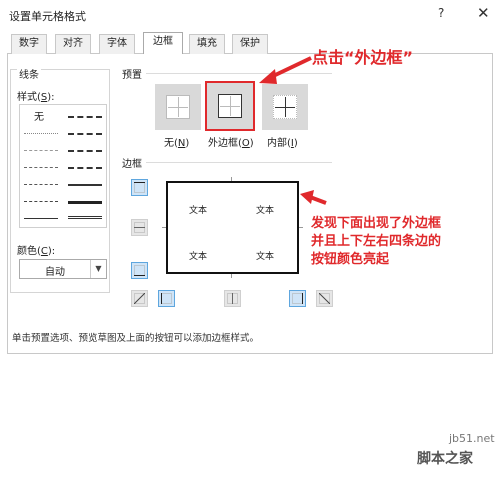  What do you see at coordinates (85, 168) in the screenshot?
I see `line-style-medium-dashed` at bounding box center [85, 168].